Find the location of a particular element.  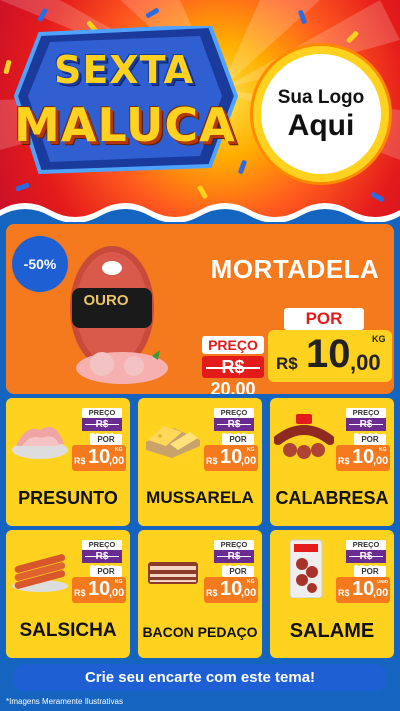

product-card-salame: PREÇO R$ 20,00 POR R$ 10 ,00 UNID SALAME is located at coordinates (332, 594).